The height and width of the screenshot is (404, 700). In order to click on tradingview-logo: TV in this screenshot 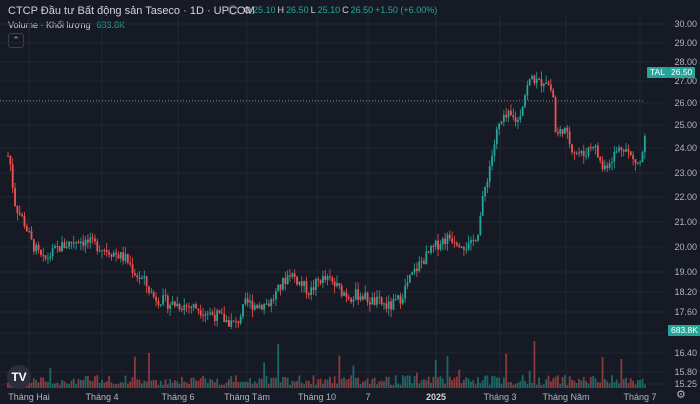, I will do `click(19, 377)`.